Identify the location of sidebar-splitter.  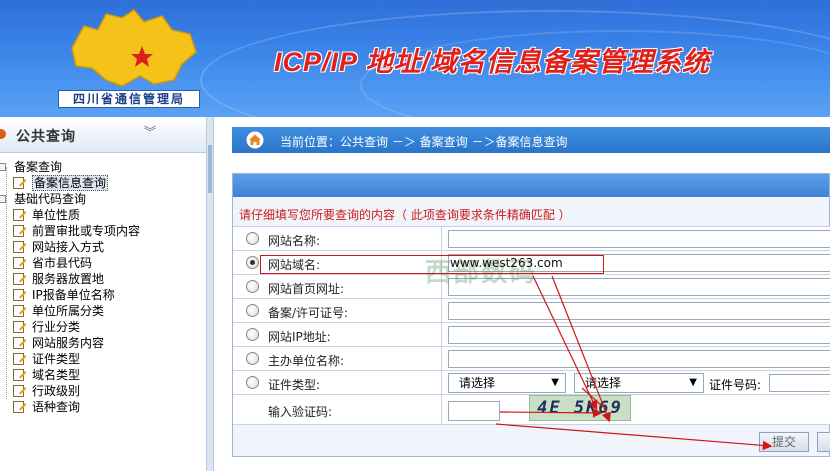
(210, 294).